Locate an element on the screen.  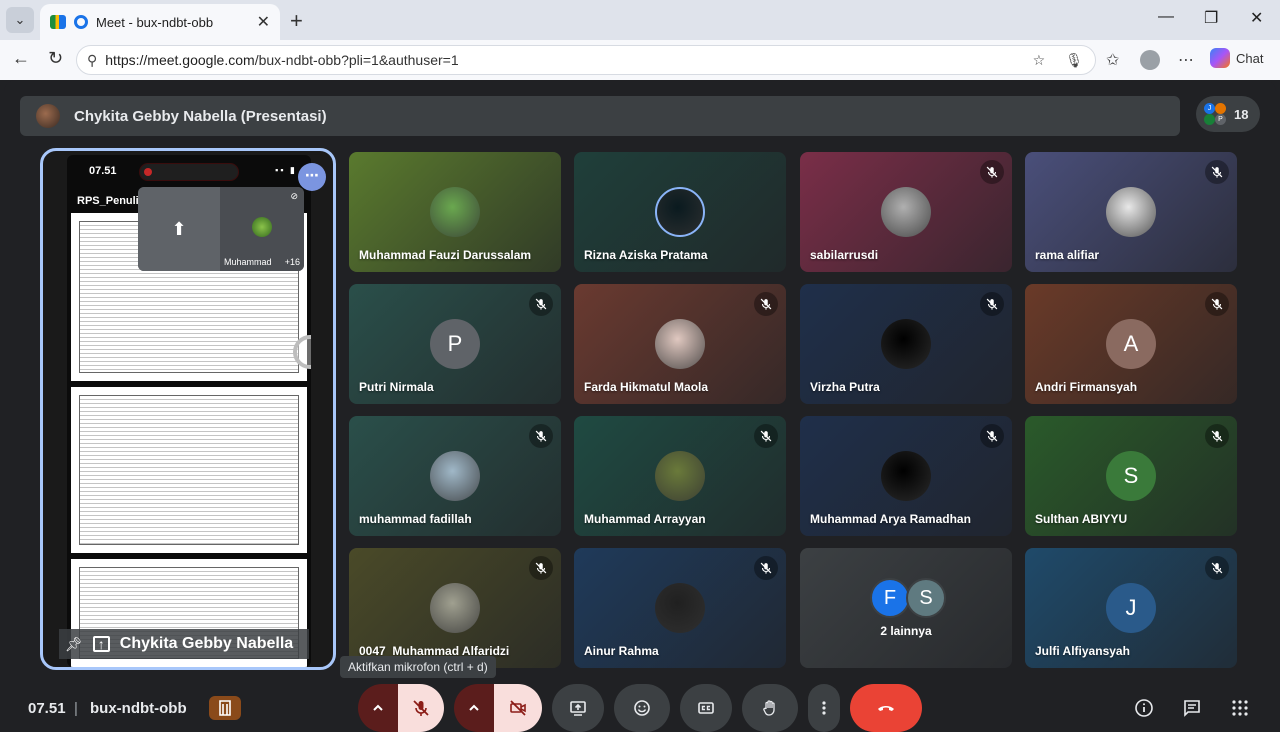
participant-tile: FS 2 lainnya is located at coordinates (906, 608).